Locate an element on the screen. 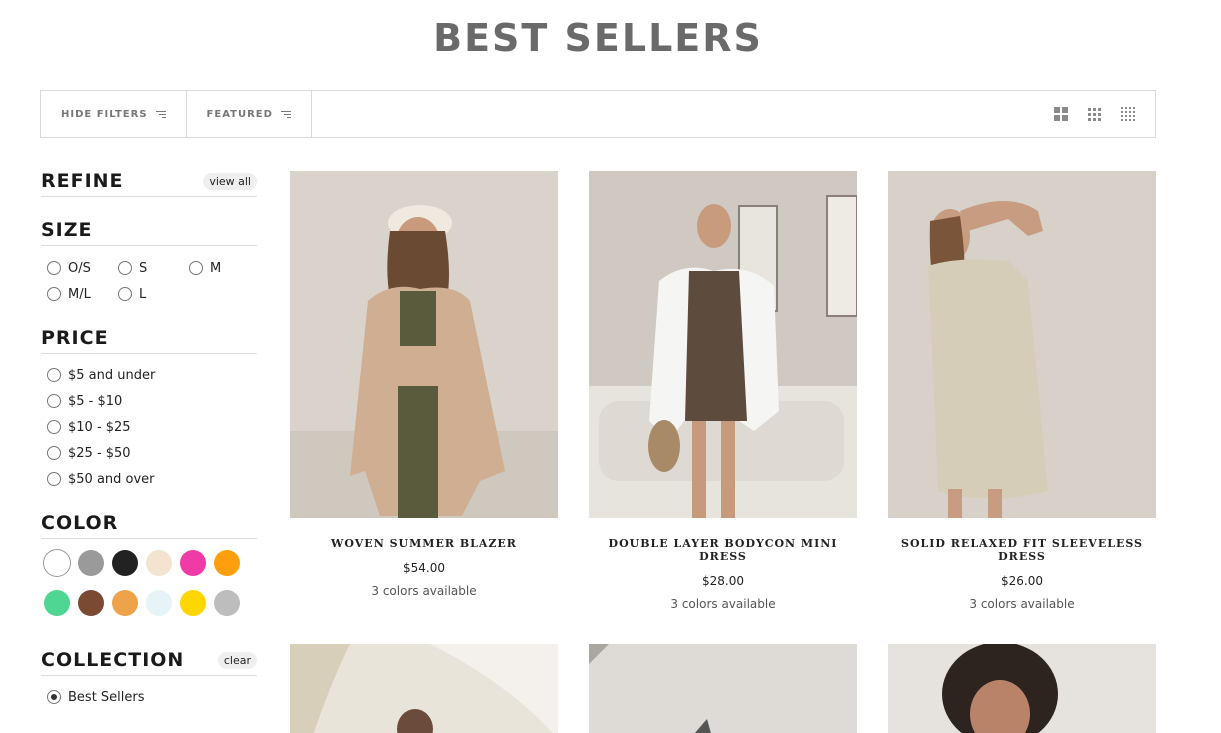  filter-toolbar: HIDE FILTERS FEATURED is located at coordinates (598, 114).